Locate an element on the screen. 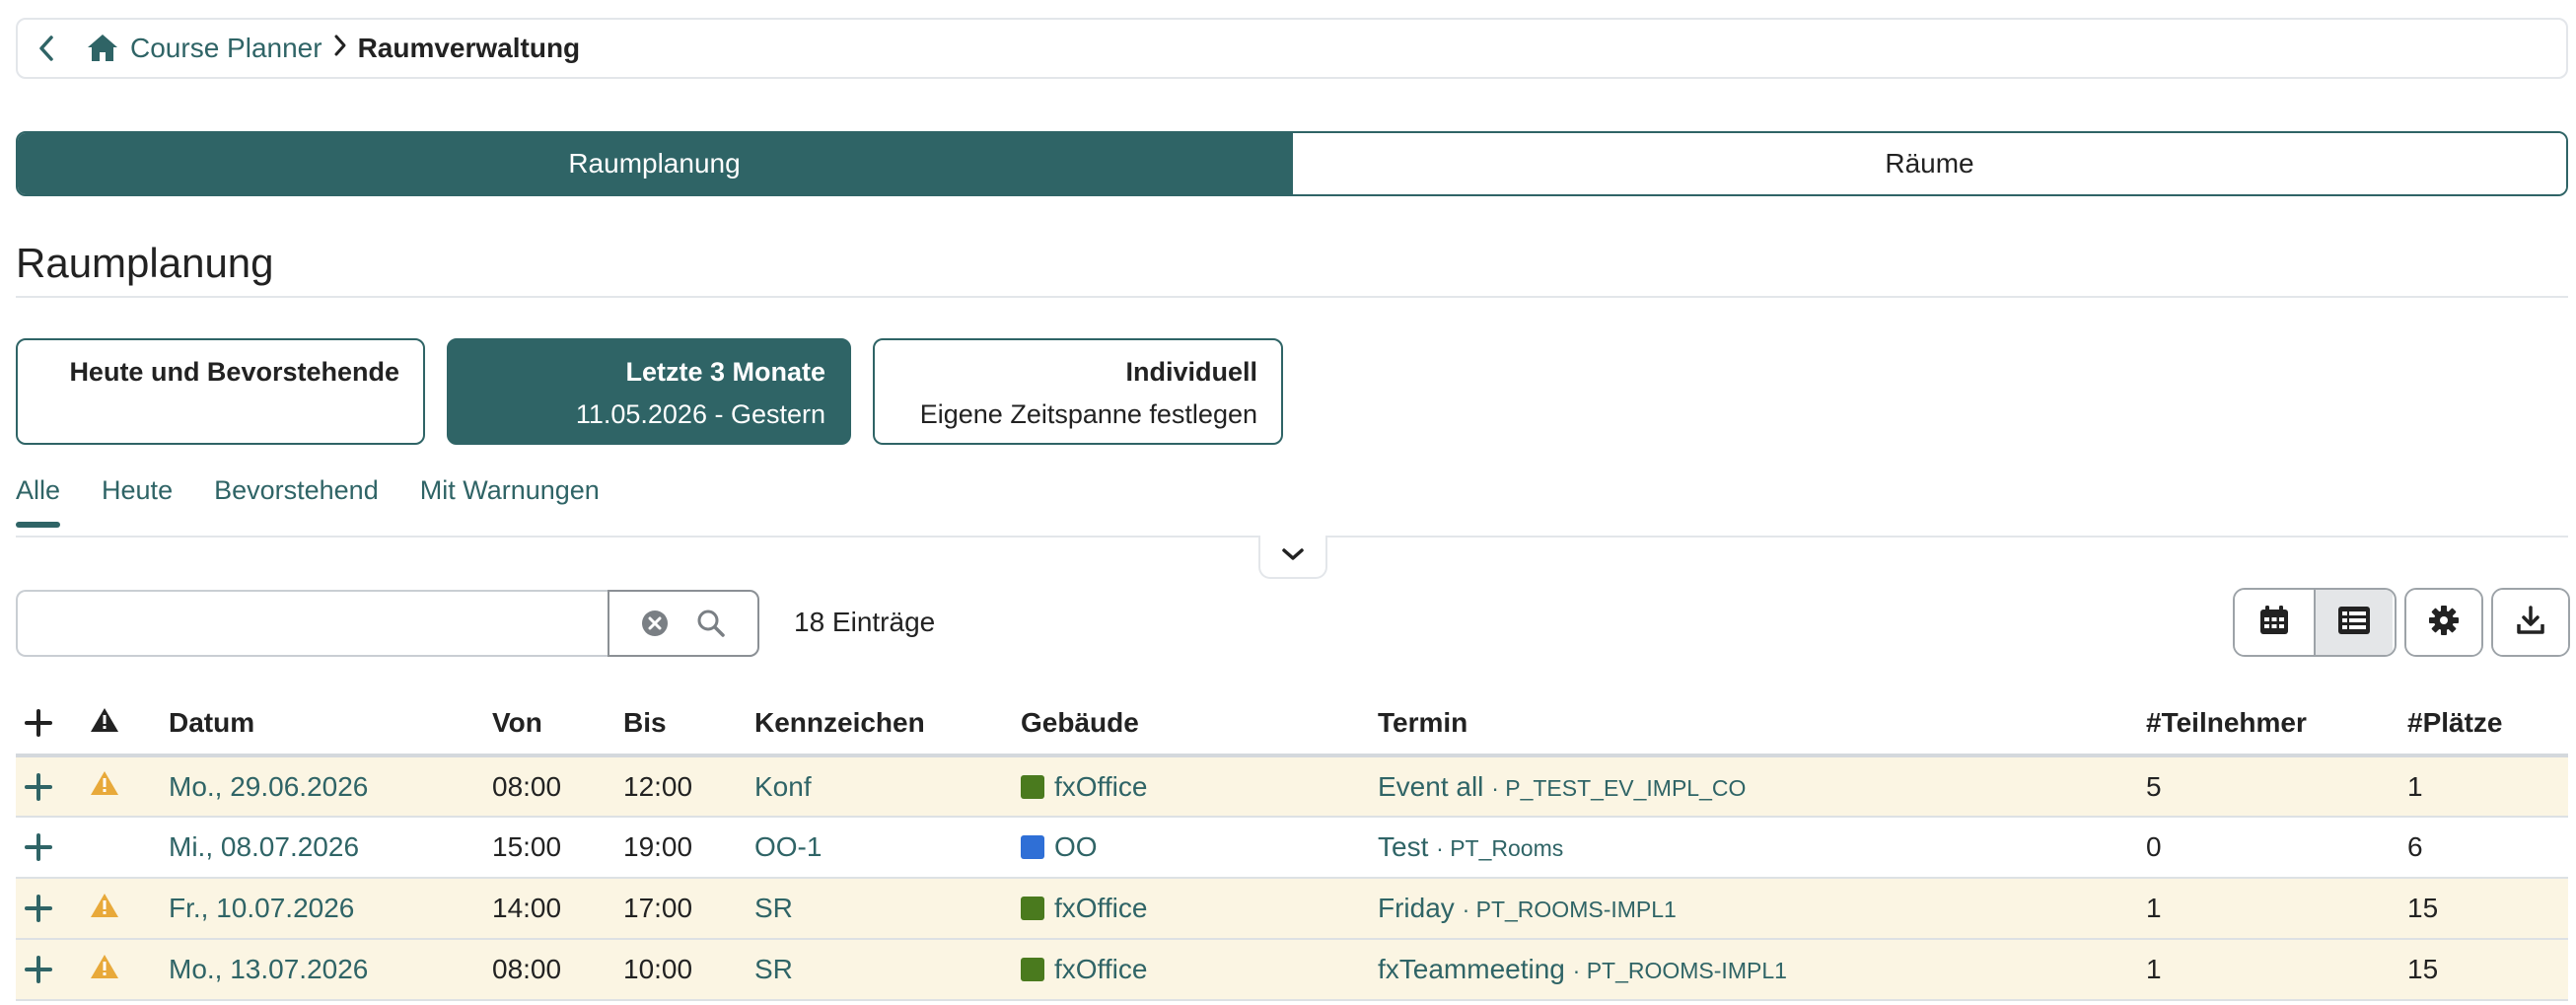  search-actions is located at coordinates (683, 624).